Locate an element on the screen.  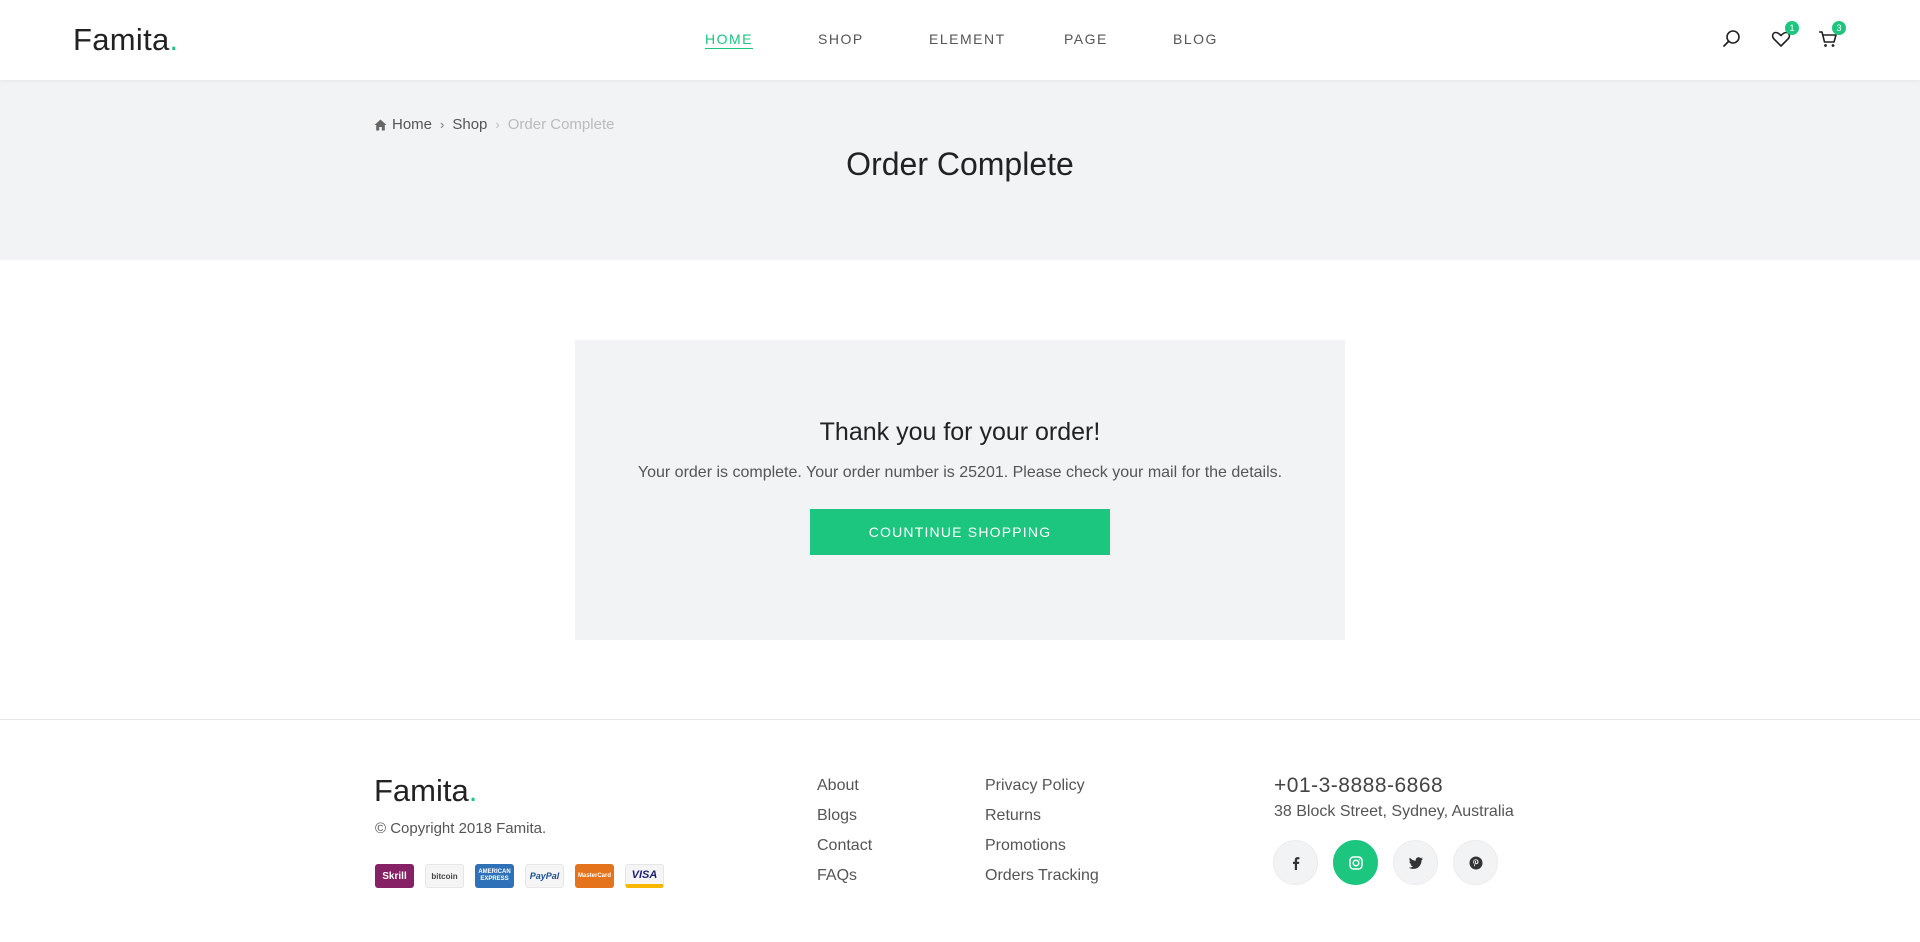
instagram-icon is located at coordinates (1355, 862).